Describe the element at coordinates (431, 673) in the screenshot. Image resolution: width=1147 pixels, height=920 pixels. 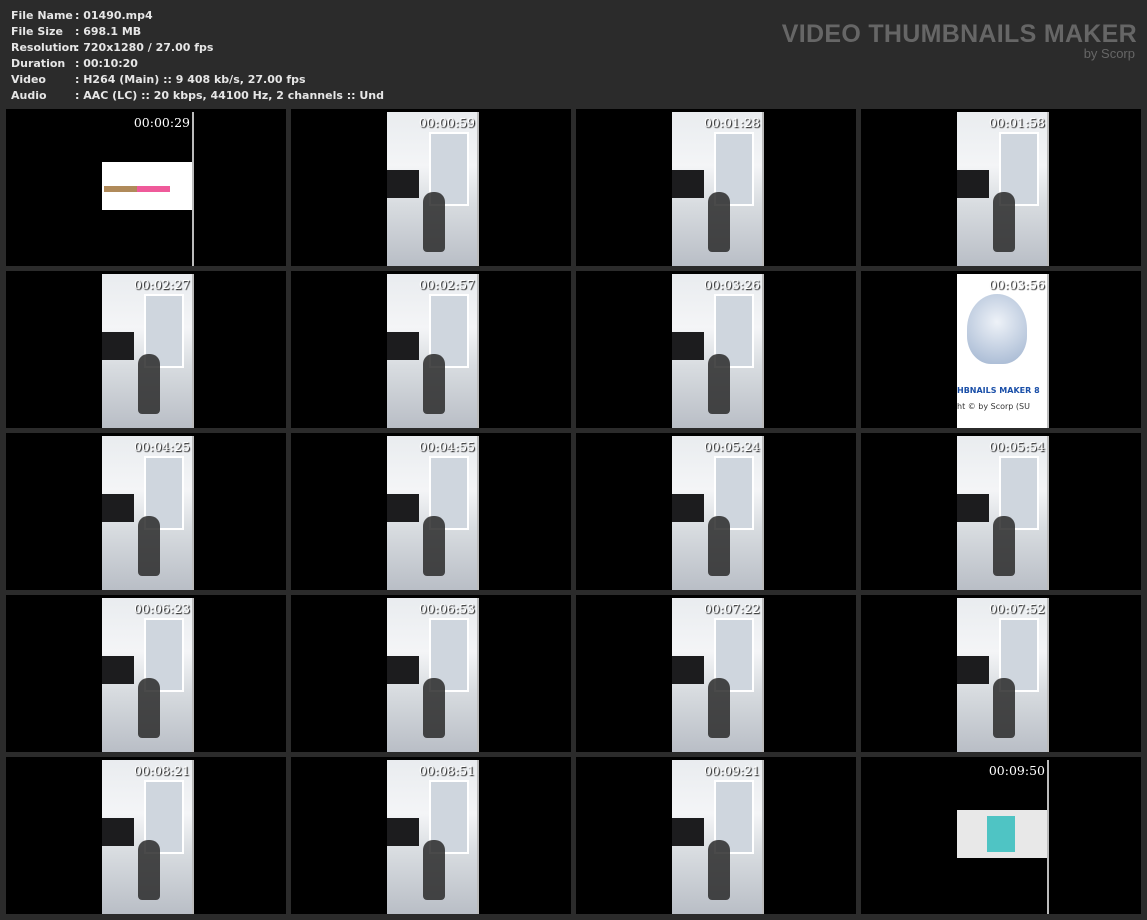
I see `thumbnail: 00:06:53` at that location.